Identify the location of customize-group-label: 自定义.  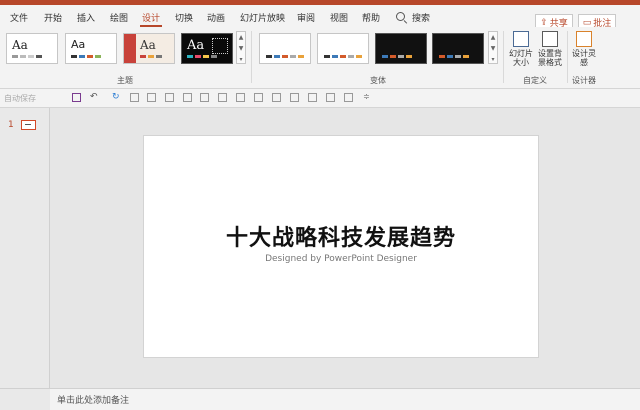
(535, 80).